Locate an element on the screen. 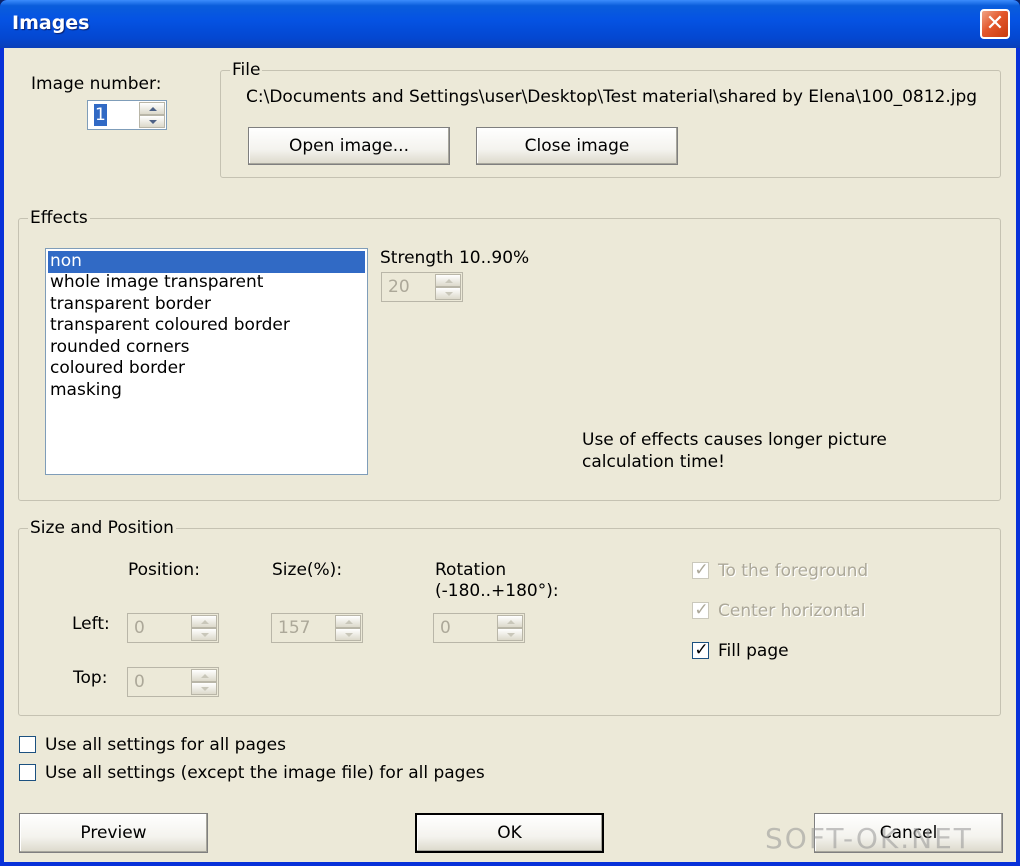 This screenshot has height=866, width=1020. left-label: Left: is located at coordinates (91, 624).